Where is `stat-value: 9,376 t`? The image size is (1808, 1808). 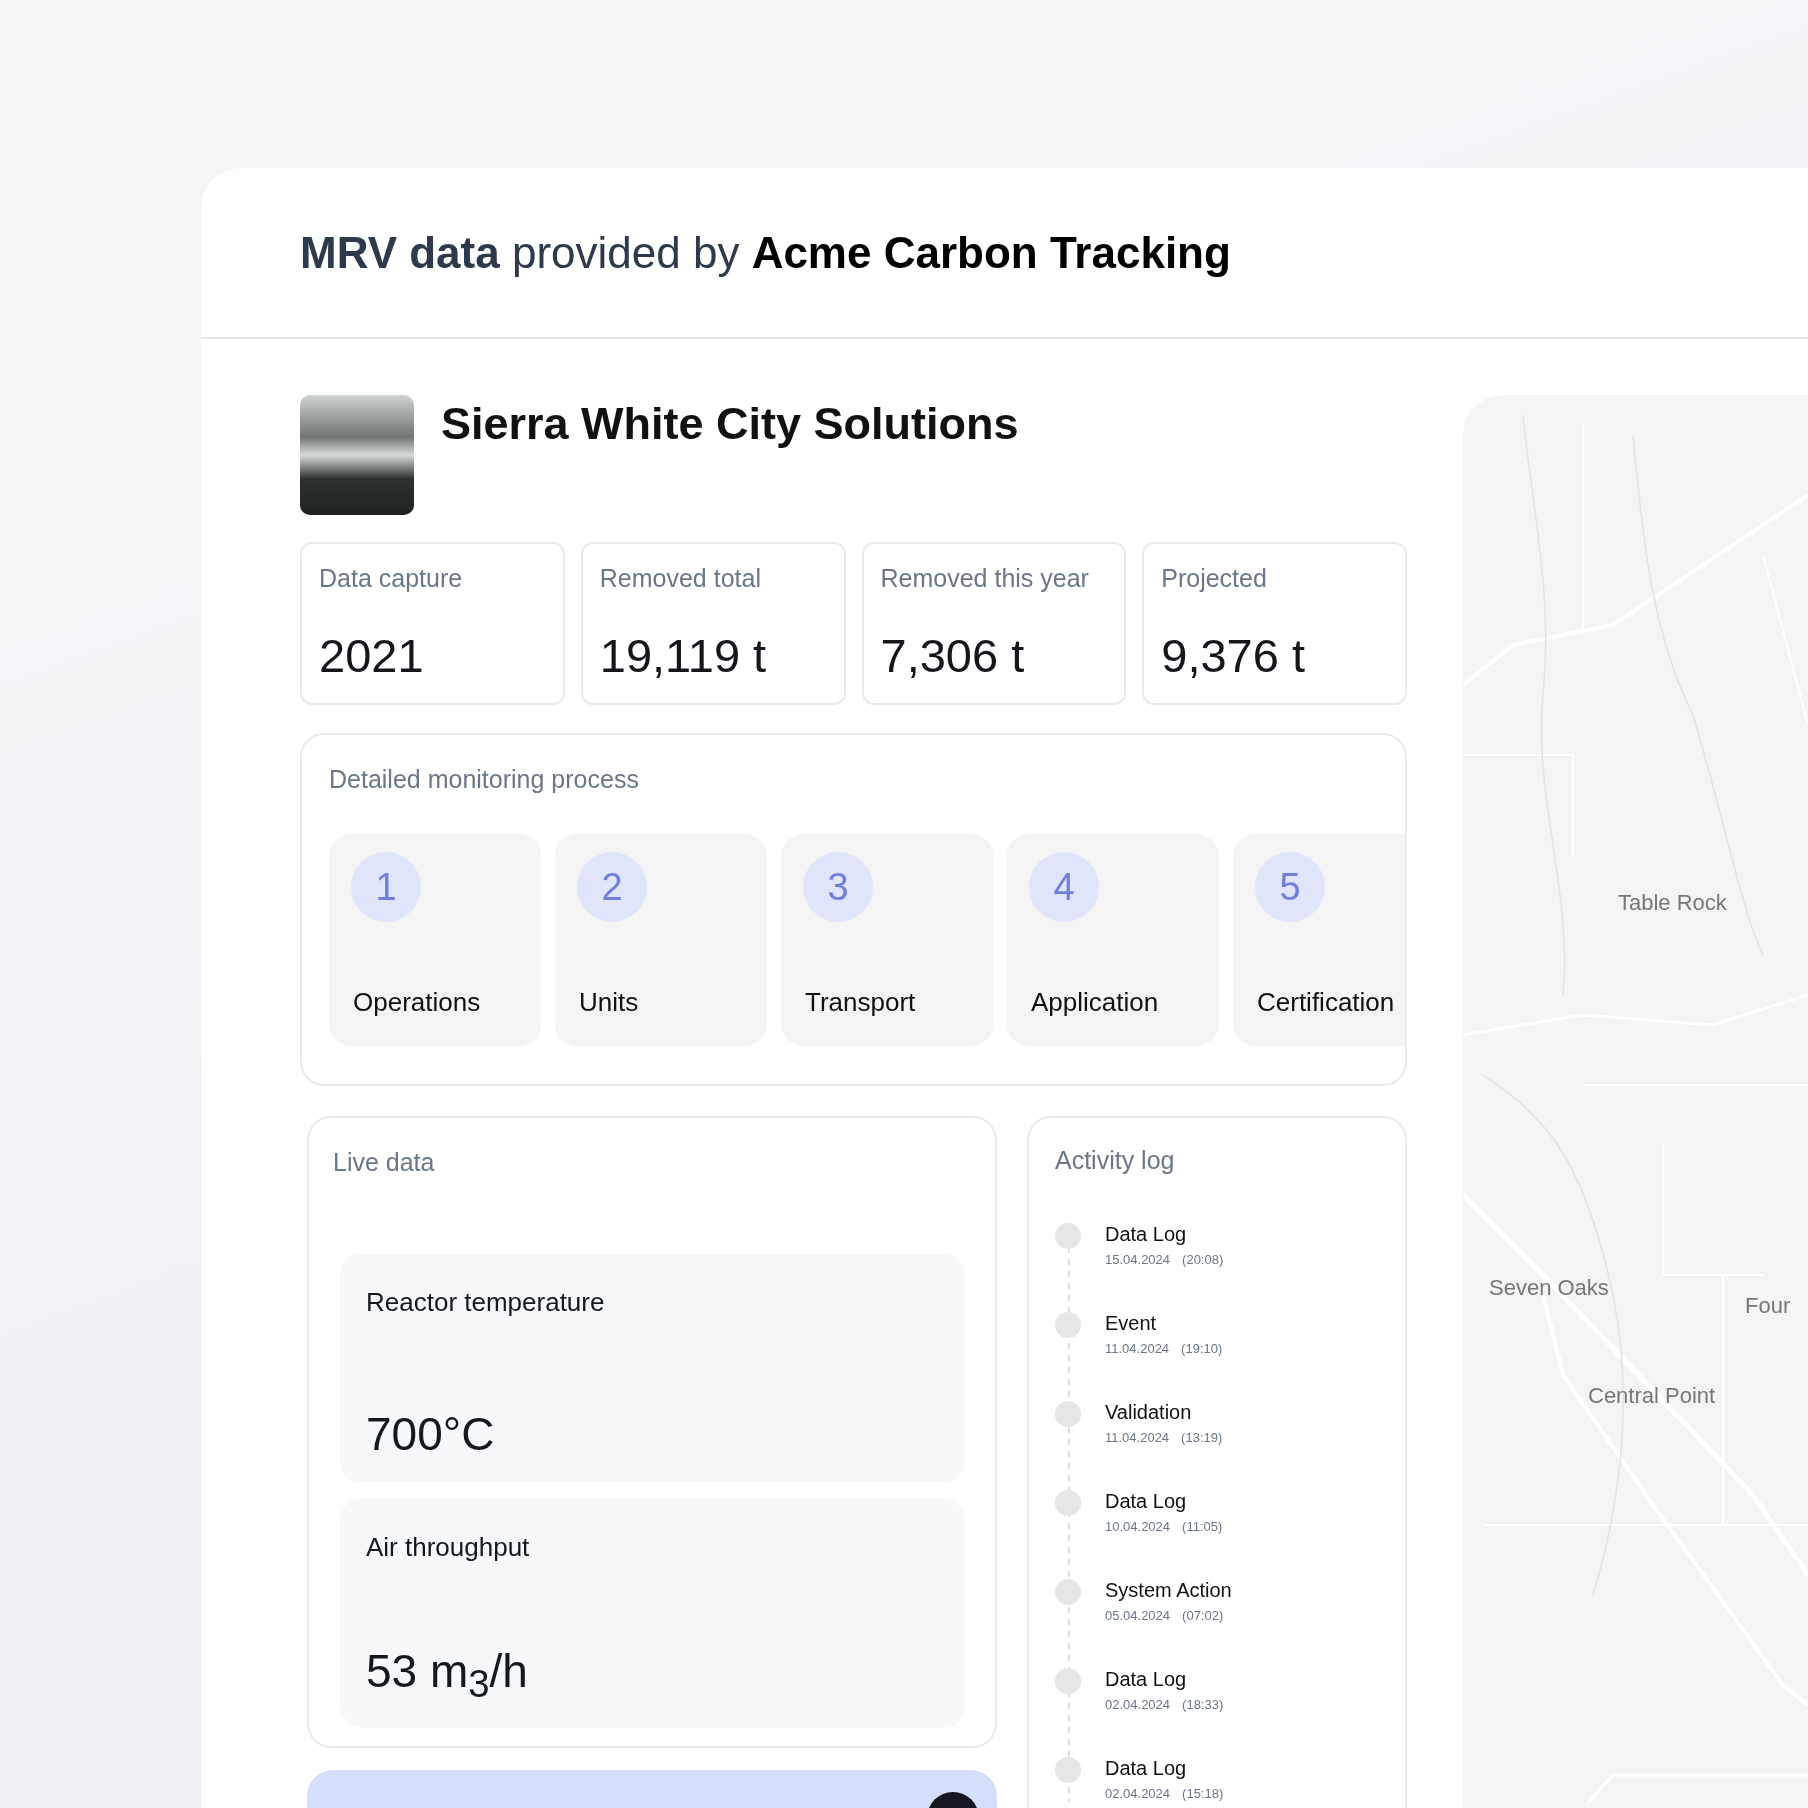 stat-value: 9,376 t is located at coordinates (1233, 655).